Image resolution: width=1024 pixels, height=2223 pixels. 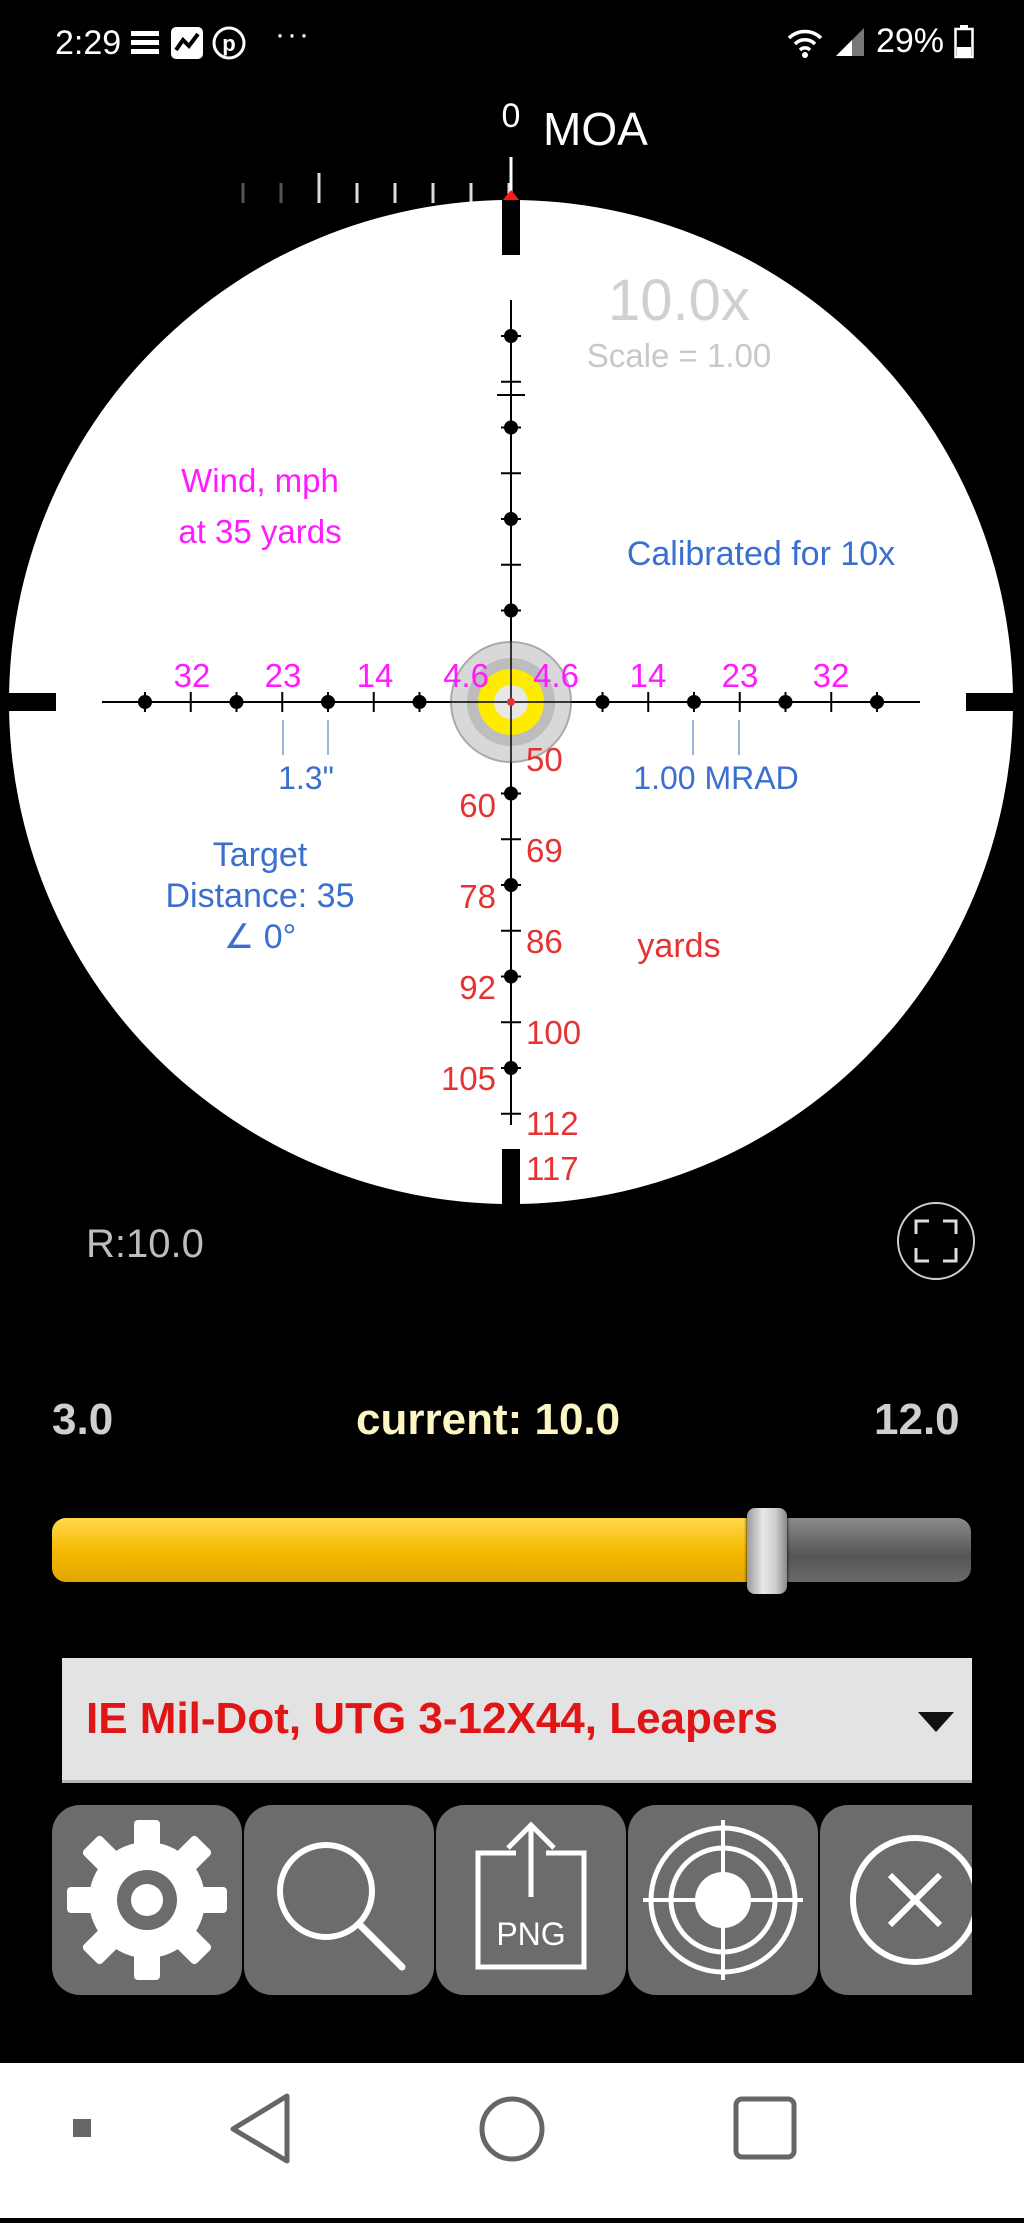 I want to click on export-png-icon: PNG, so click(x=531, y=1895).